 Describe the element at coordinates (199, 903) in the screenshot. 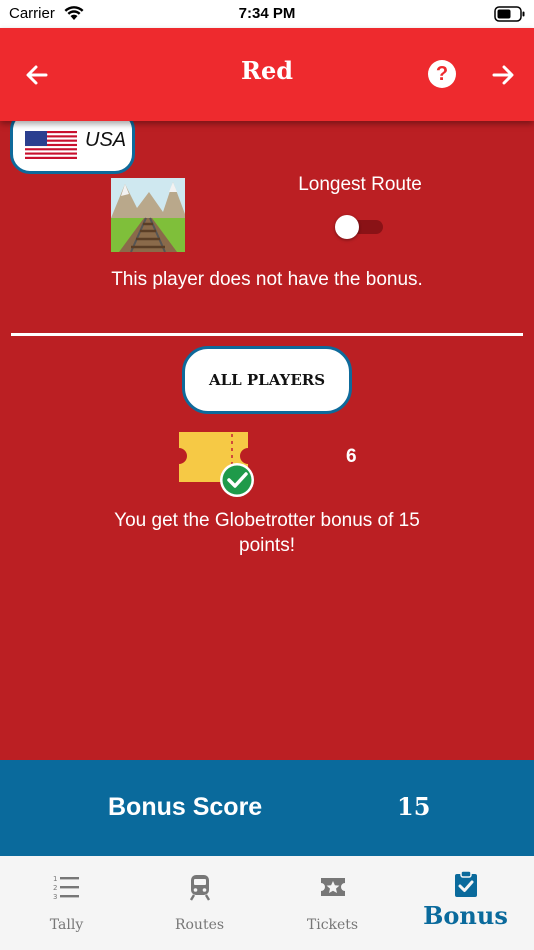

I see `tab-routes: Routes` at that location.